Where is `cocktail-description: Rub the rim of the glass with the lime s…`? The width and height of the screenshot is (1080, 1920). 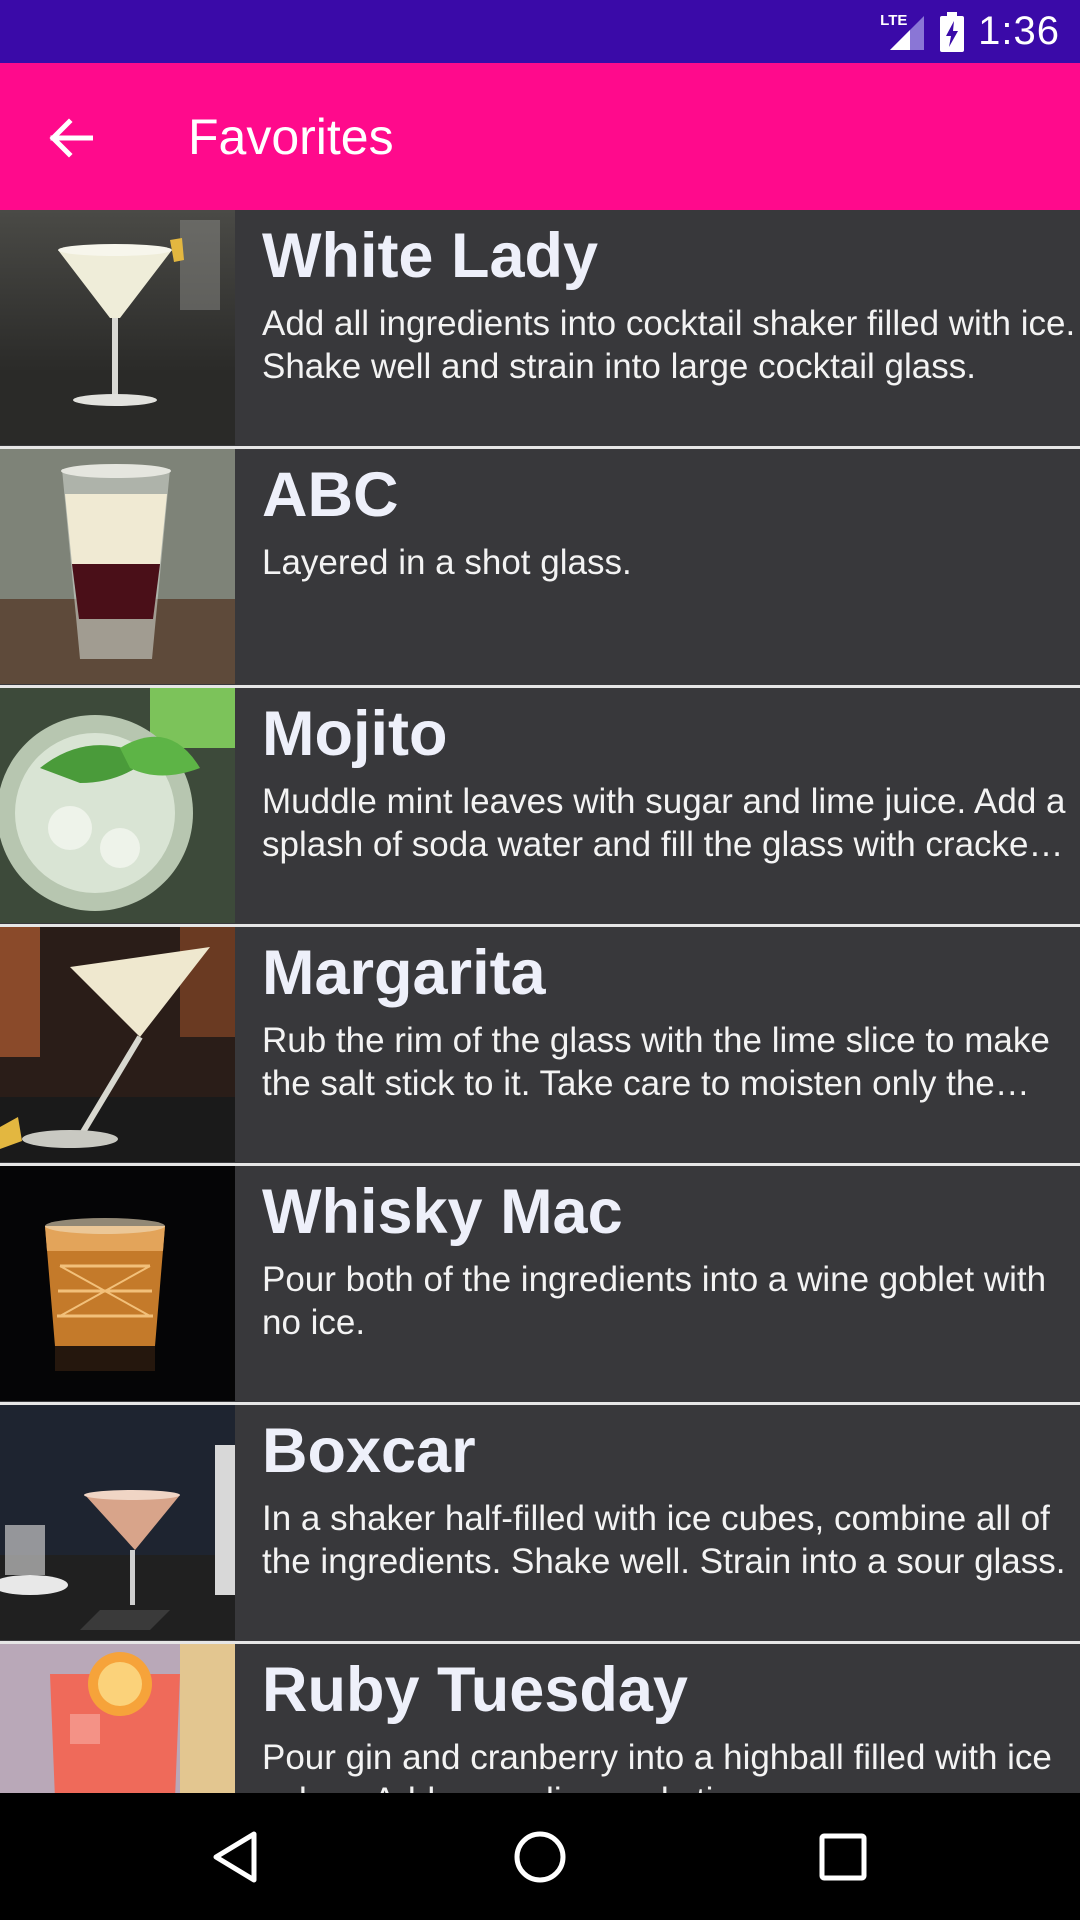 cocktail-description: Rub the rim of the glass with the lime s… is located at coordinates (656, 1062).